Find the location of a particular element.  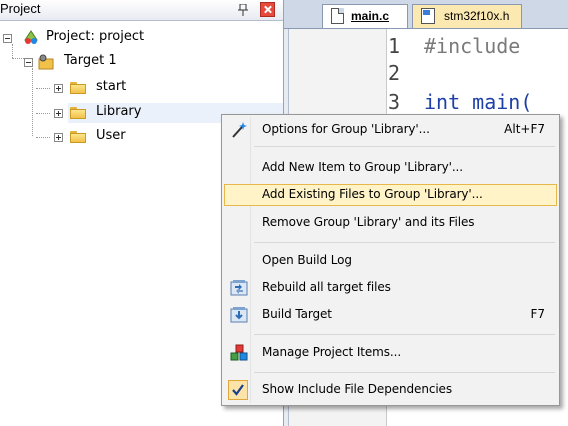

menu-item-remove-group: Remove Group 'Library' and its Files is located at coordinates (390, 223).